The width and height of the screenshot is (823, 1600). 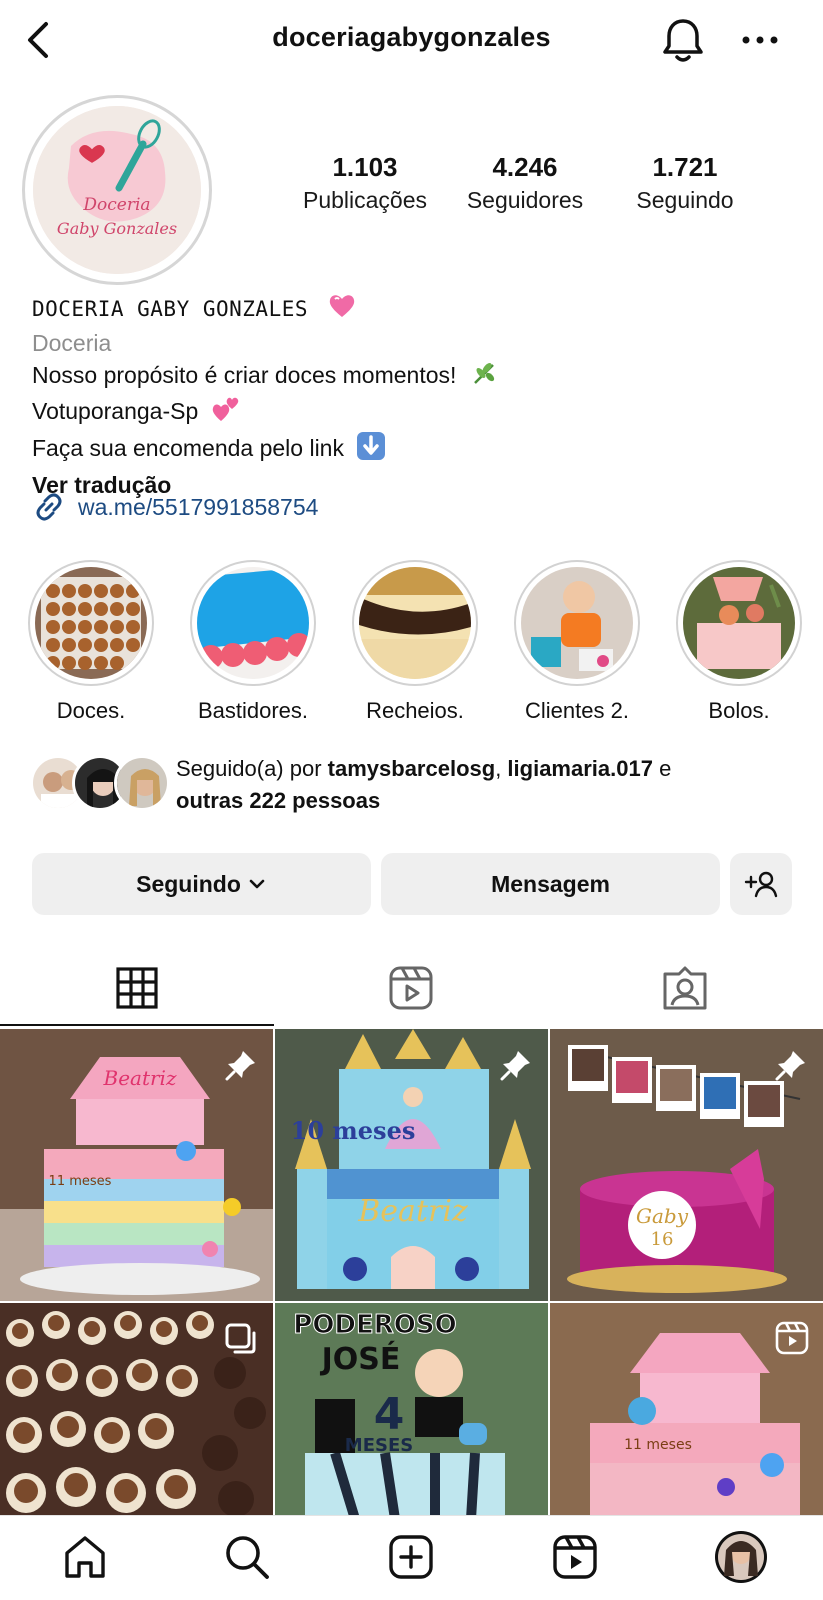 I want to click on stat-followers: 4.246 Seguidores, so click(x=525, y=183).